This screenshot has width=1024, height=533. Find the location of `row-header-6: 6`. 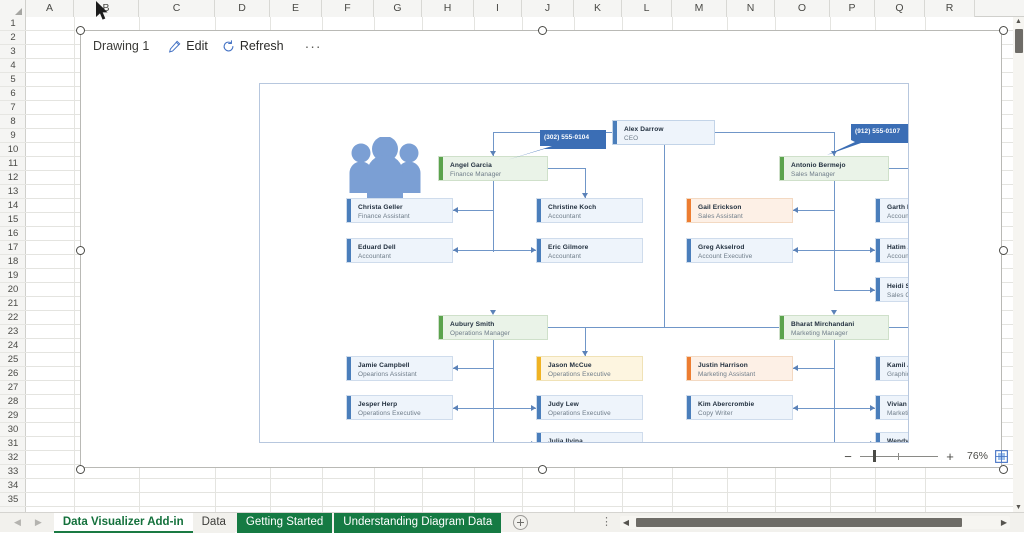

row-header-6: 6 is located at coordinates (13, 94).